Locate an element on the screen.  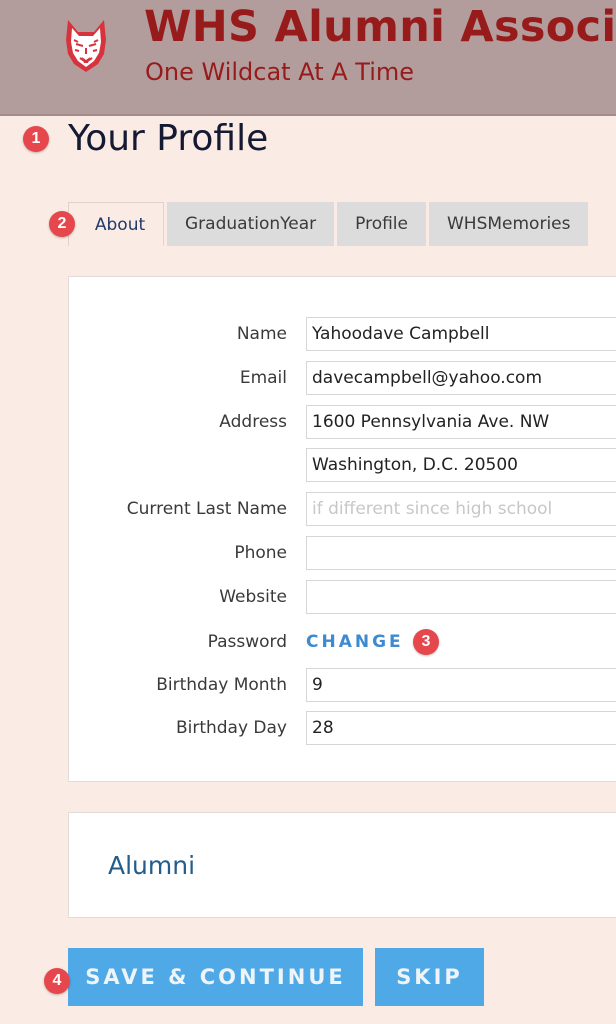
birthday-month-row: Birthday Month is located at coordinates (342, 685).